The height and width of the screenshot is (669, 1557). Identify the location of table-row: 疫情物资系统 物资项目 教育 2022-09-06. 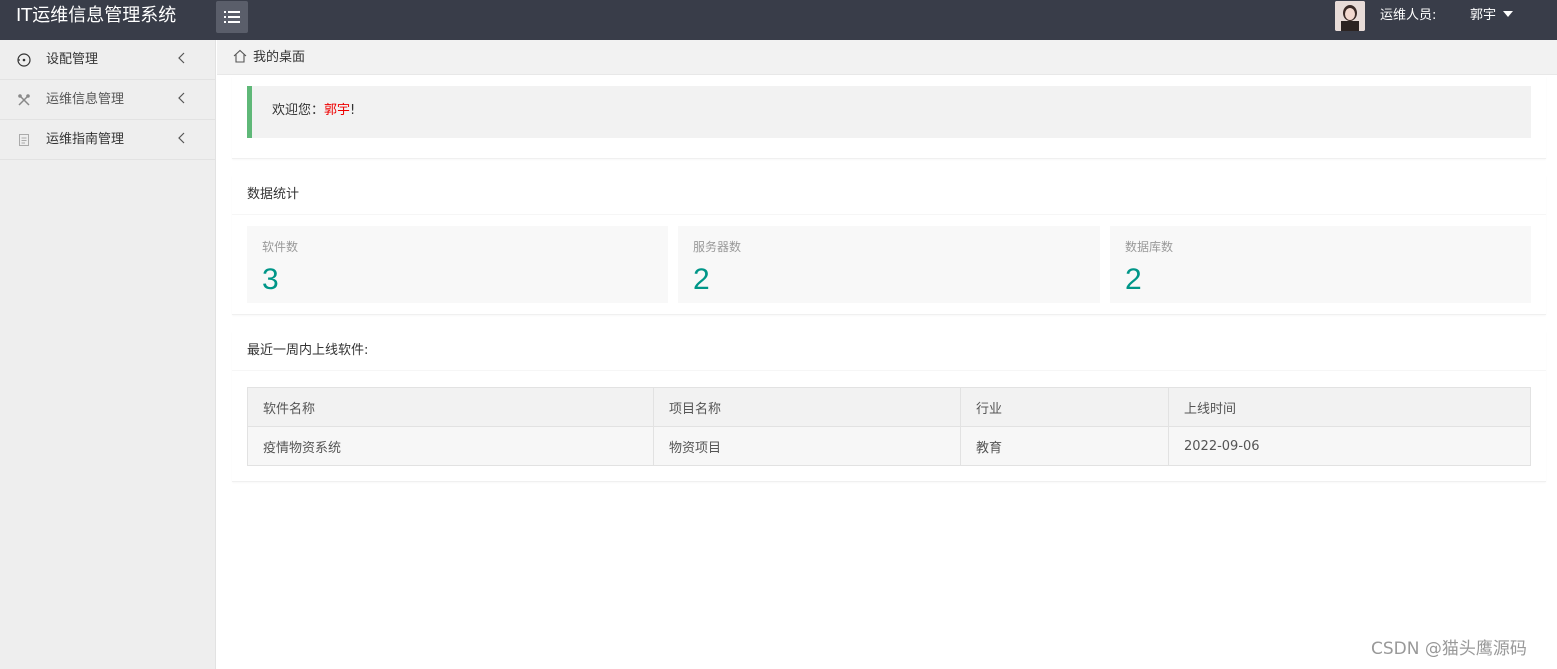
(889, 446).